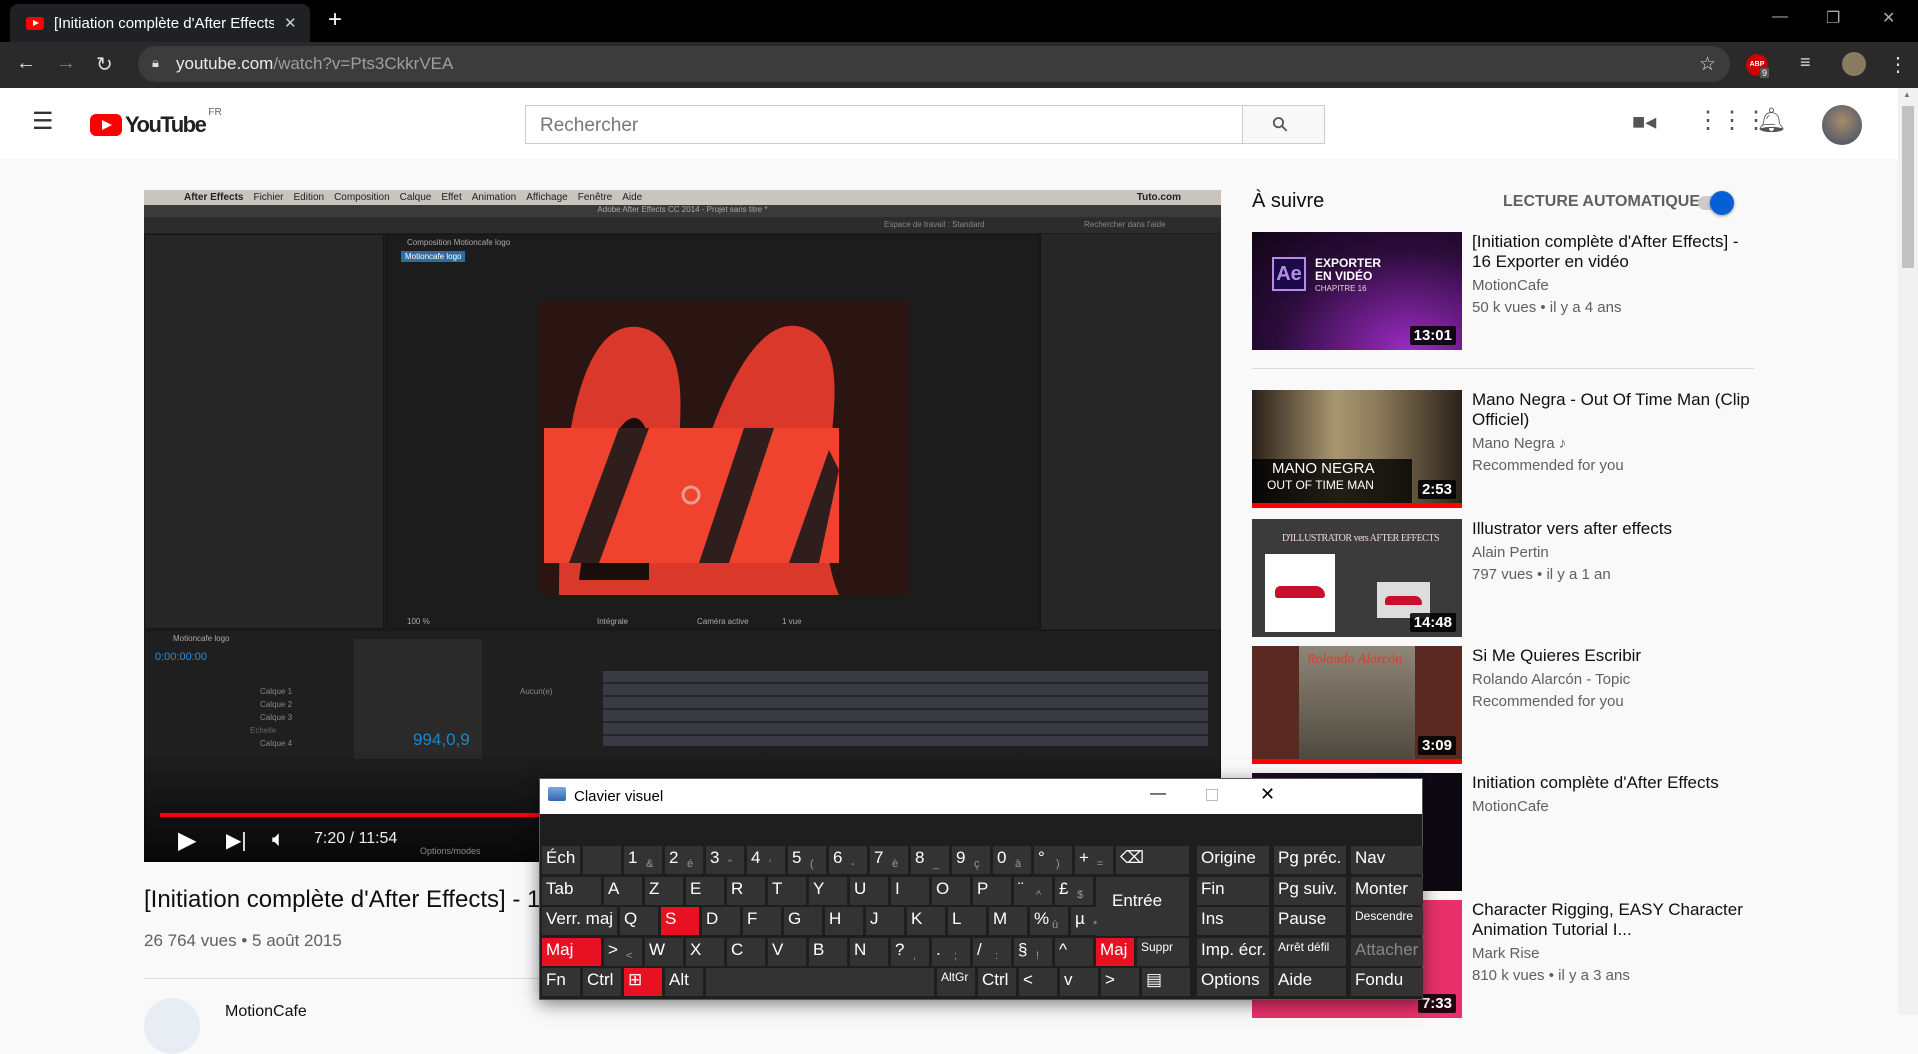 The image size is (1918, 1054). I want to click on key-blank, so click(602, 860).